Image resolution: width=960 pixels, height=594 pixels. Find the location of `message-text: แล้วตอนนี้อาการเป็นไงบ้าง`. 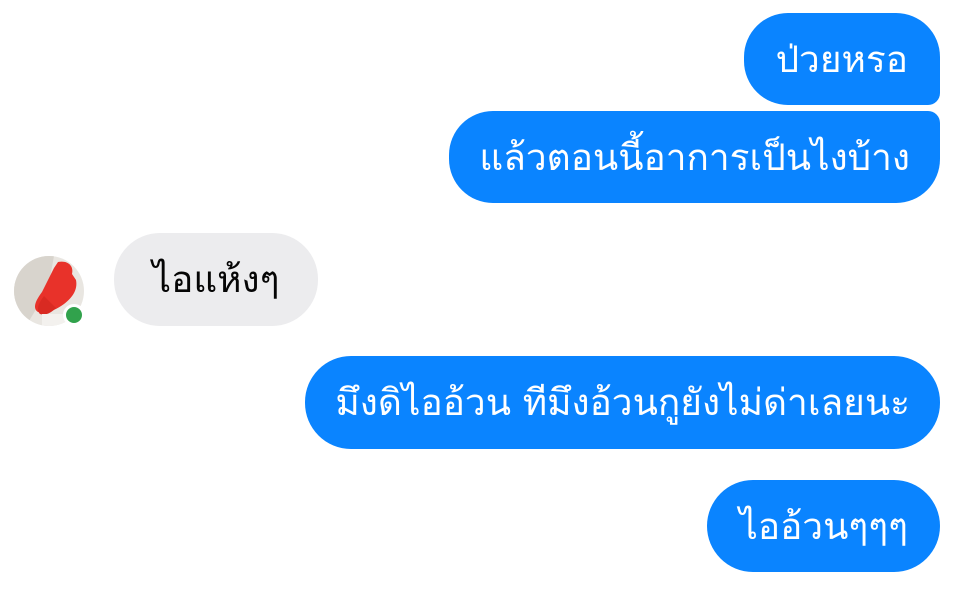

message-text: แล้วตอนนี้อาการเป็นไงบ้าง is located at coordinates (694, 157).